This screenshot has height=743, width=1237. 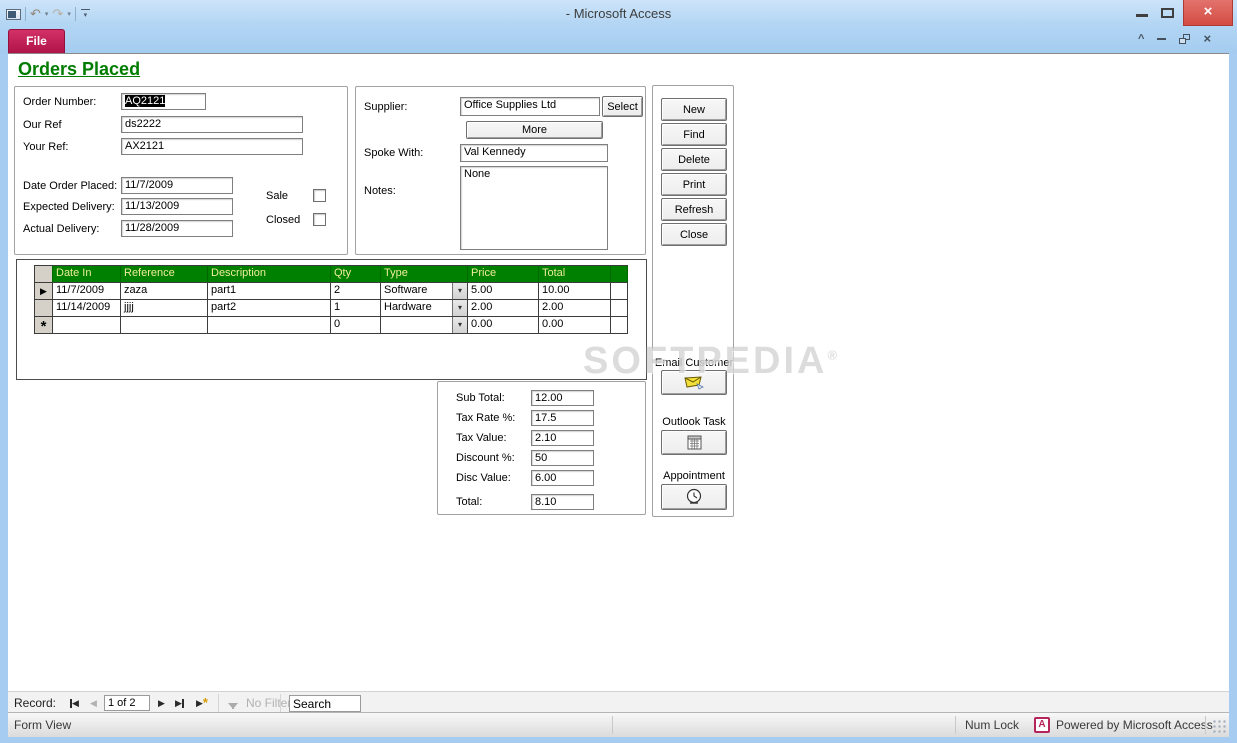 I want to click on cell-price: 2.00, so click(x=503, y=308).